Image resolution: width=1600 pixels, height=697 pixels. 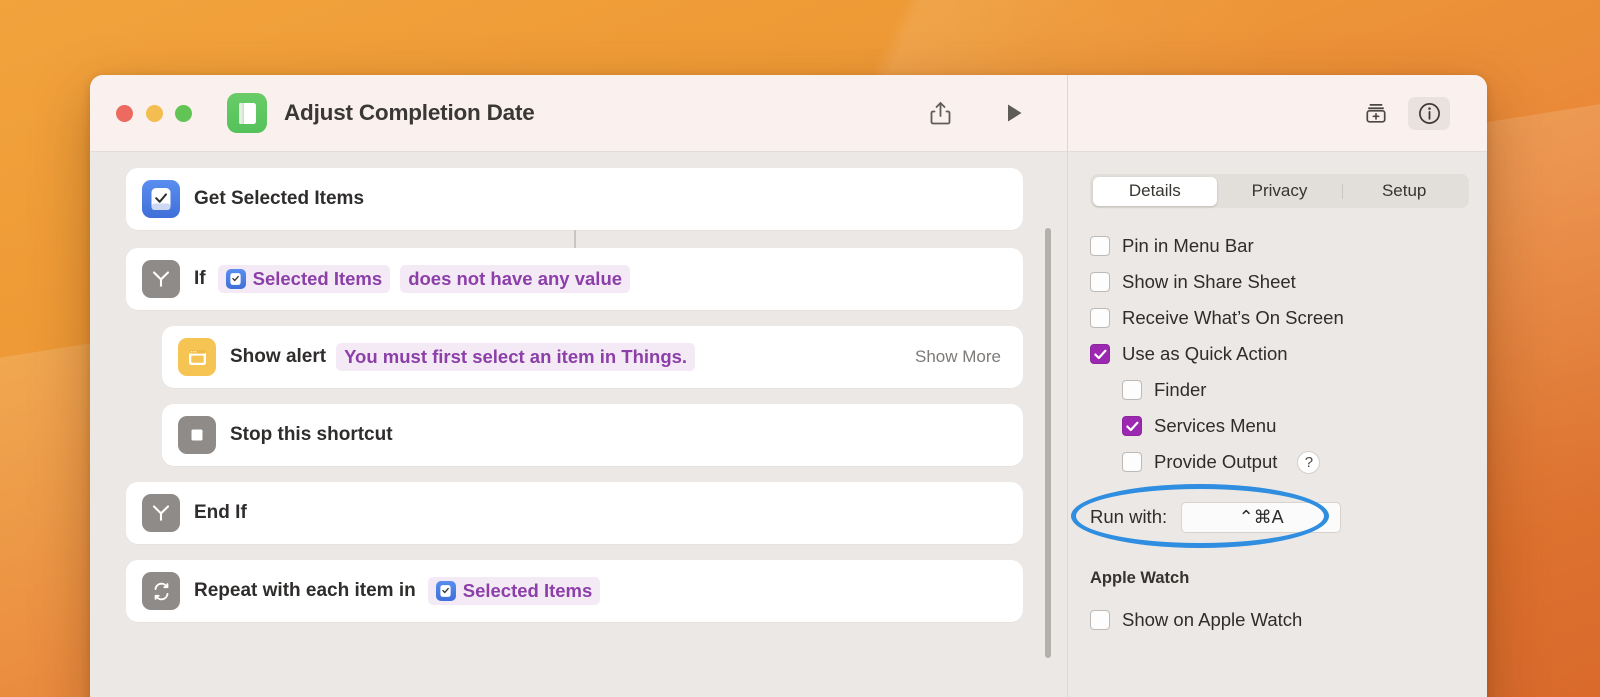 I want to click on option-finder: Finder, so click(x=1279, y=390).